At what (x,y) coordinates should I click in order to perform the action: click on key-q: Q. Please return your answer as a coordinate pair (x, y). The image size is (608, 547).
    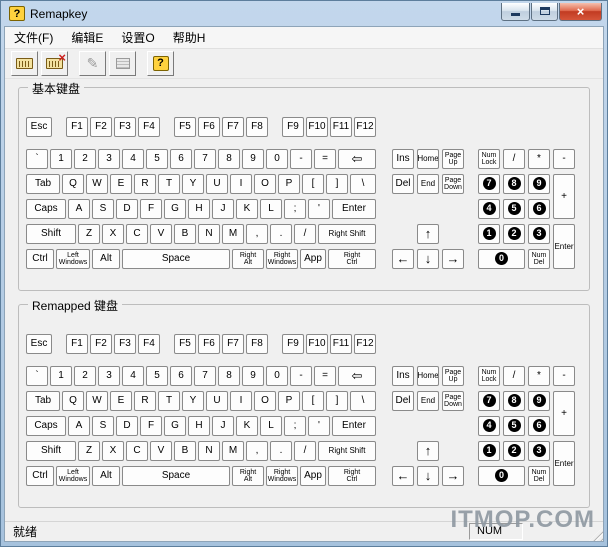
    Looking at the image, I should click on (73, 400).